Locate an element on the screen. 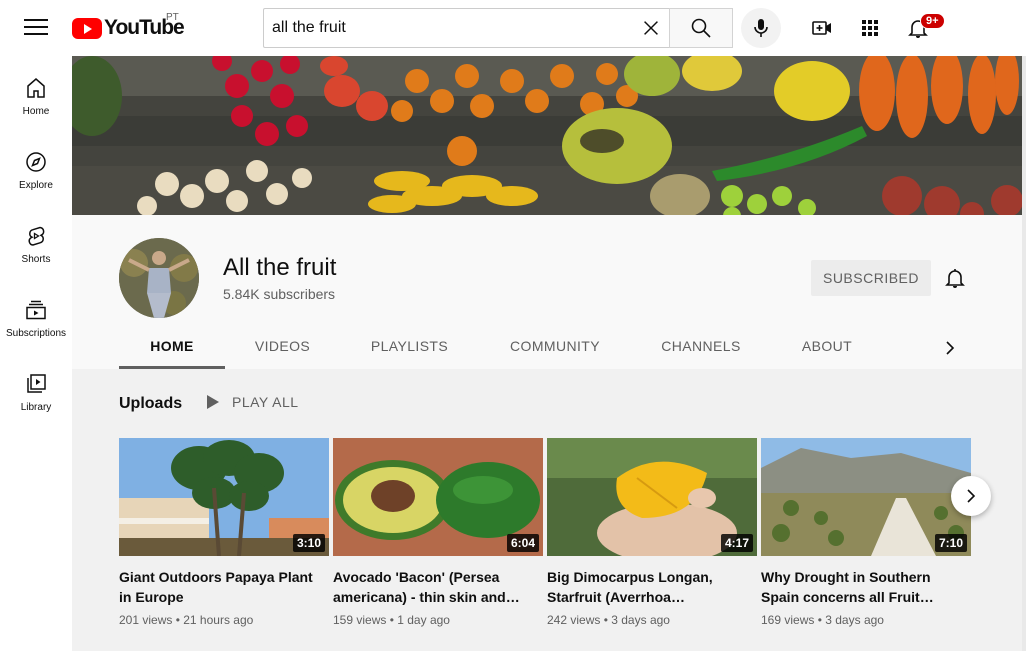  video-duration: 3:10 is located at coordinates (308, 543).